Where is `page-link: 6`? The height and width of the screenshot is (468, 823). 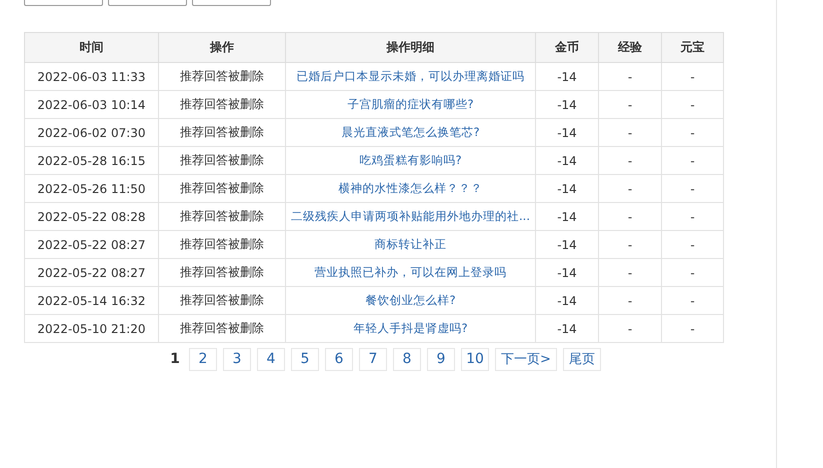
page-link: 6 is located at coordinates (339, 359).